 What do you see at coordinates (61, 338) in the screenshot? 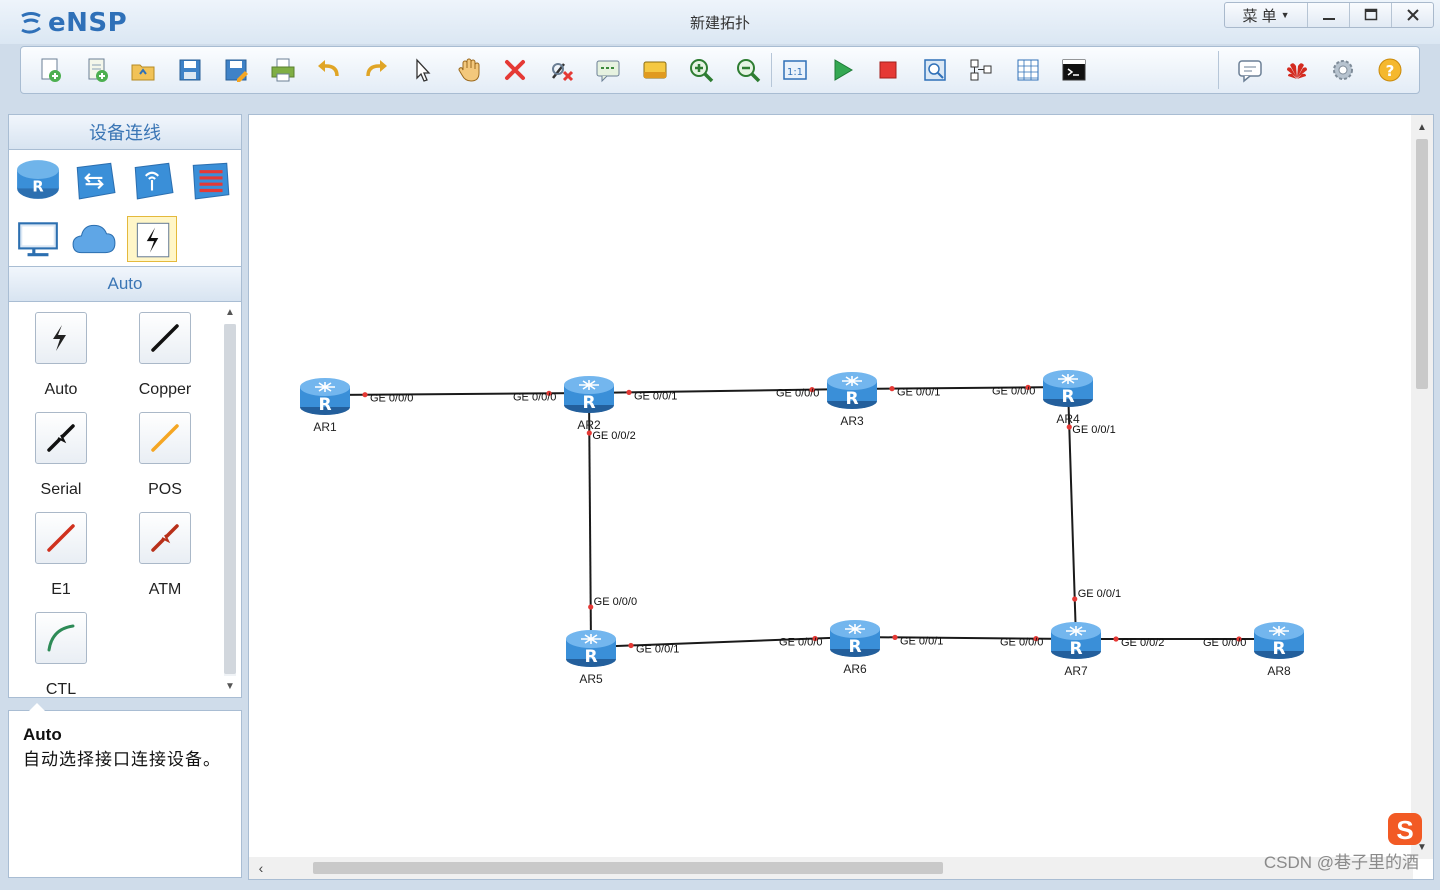
I see `cable-auto-icon` at bounding box center [61, 338].